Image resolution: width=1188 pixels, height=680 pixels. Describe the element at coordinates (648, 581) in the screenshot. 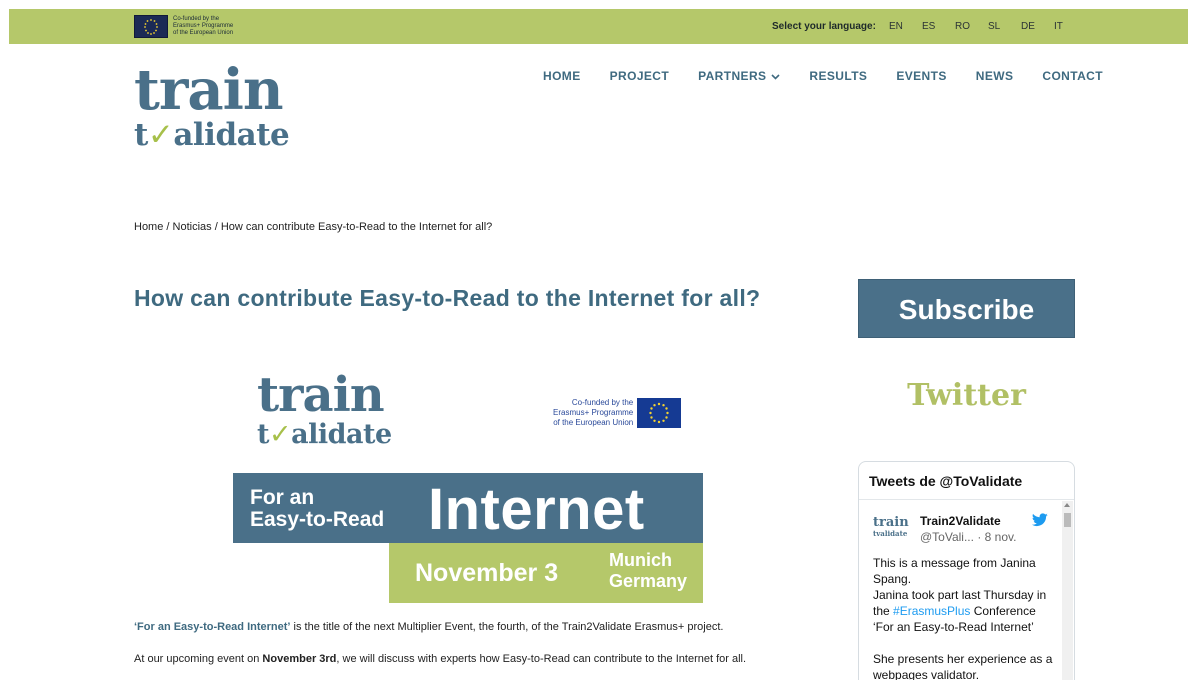

I see `banner-country: Germany` at that location.